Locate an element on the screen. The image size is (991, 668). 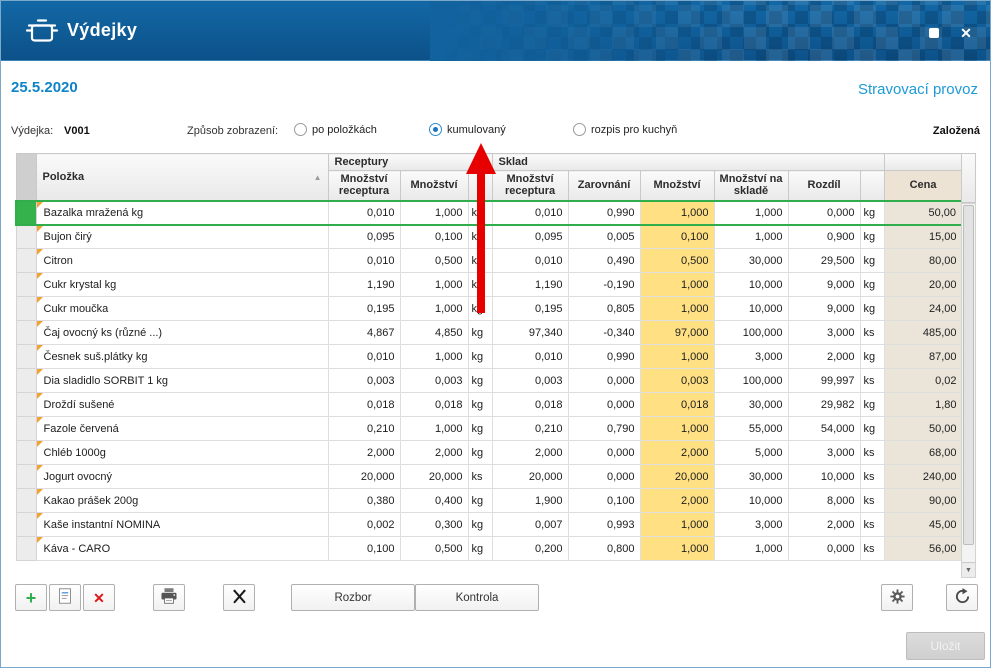
delete-item-button: ✕ is located at coordinates (99, 597).